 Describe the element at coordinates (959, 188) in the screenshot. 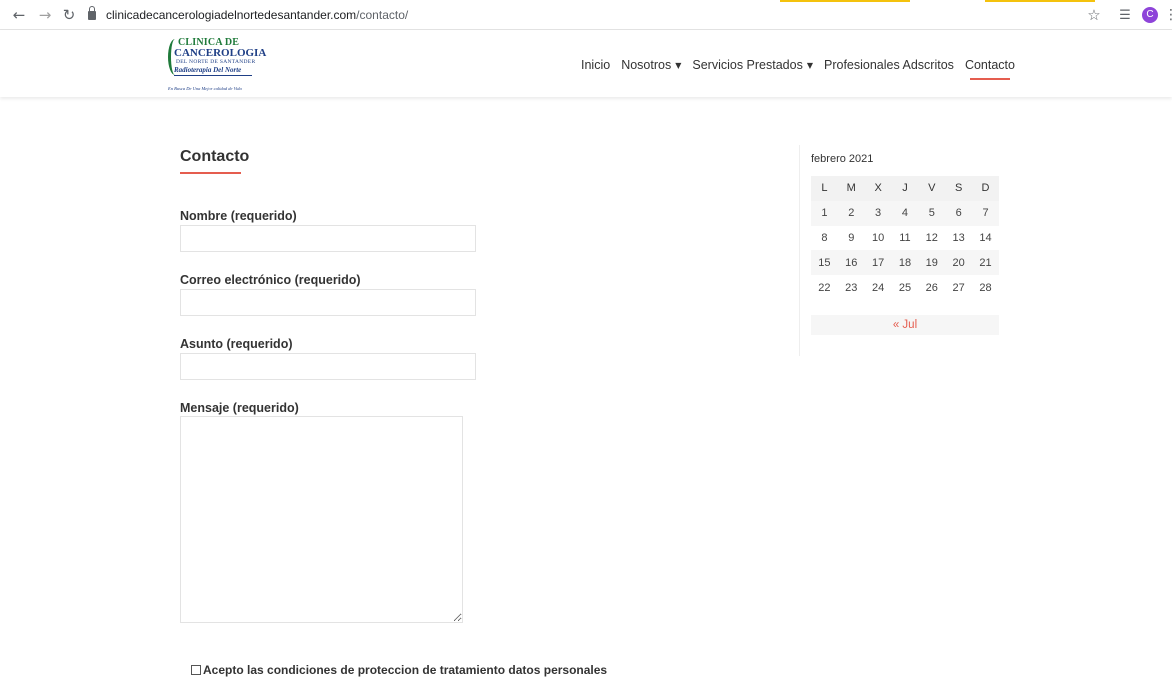

I see `weekday-header: S` at that location.